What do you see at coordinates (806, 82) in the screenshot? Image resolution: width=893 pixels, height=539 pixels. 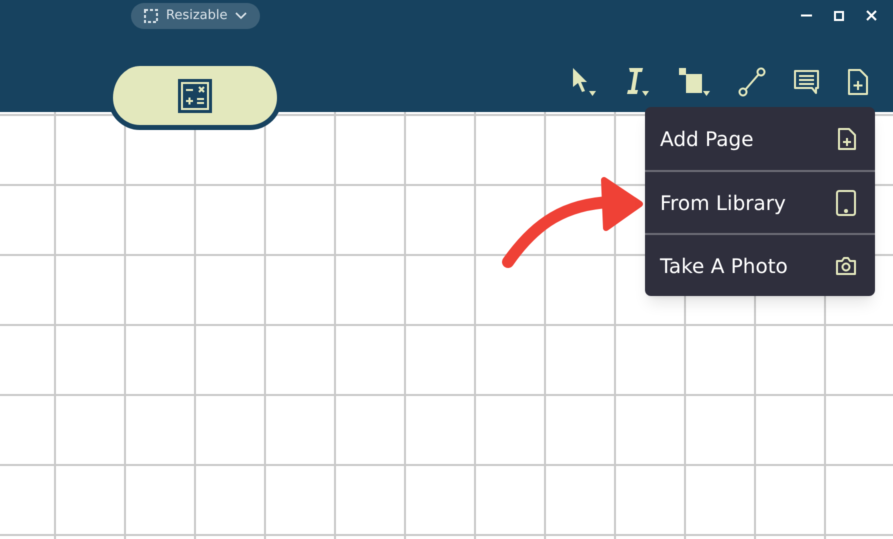 I see `comment-icon` at bounding box center [806, 82].